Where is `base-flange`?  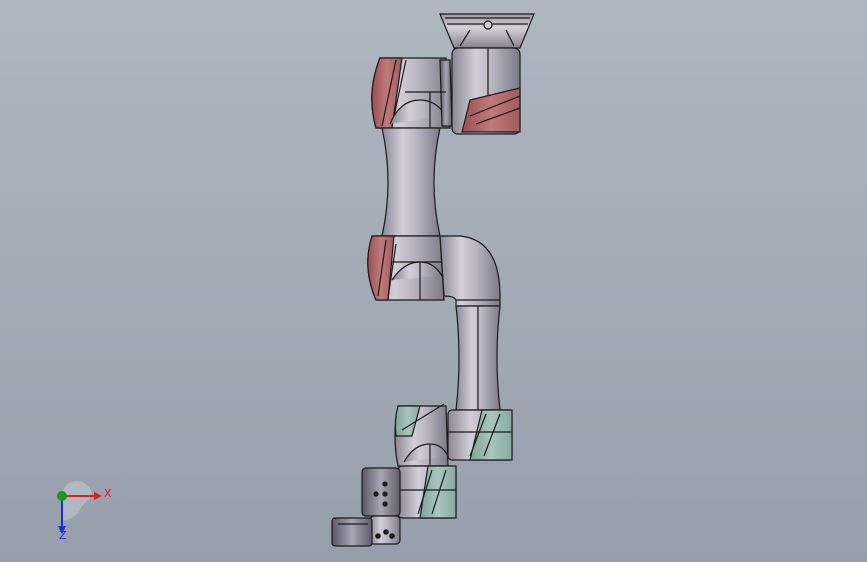 base-flange is located at coordinates (487, 31).